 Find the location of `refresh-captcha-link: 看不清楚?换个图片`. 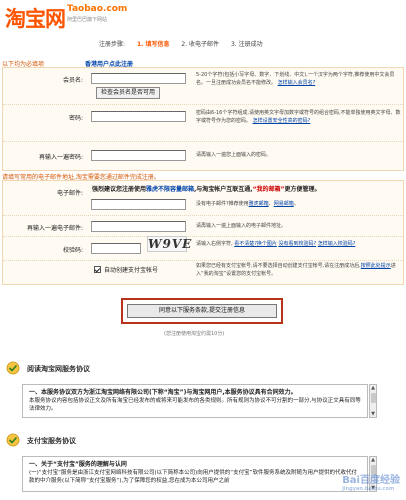

refresh-captcha-link: 看不清楚?换个图片 is located at coordinates (255, 244).